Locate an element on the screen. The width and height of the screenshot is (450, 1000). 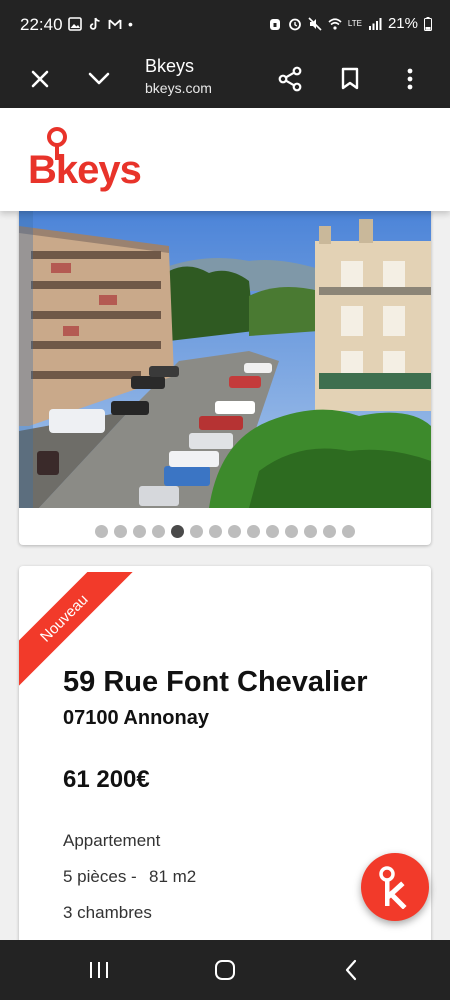
gmail-icon is located at coordinates (115, 24).